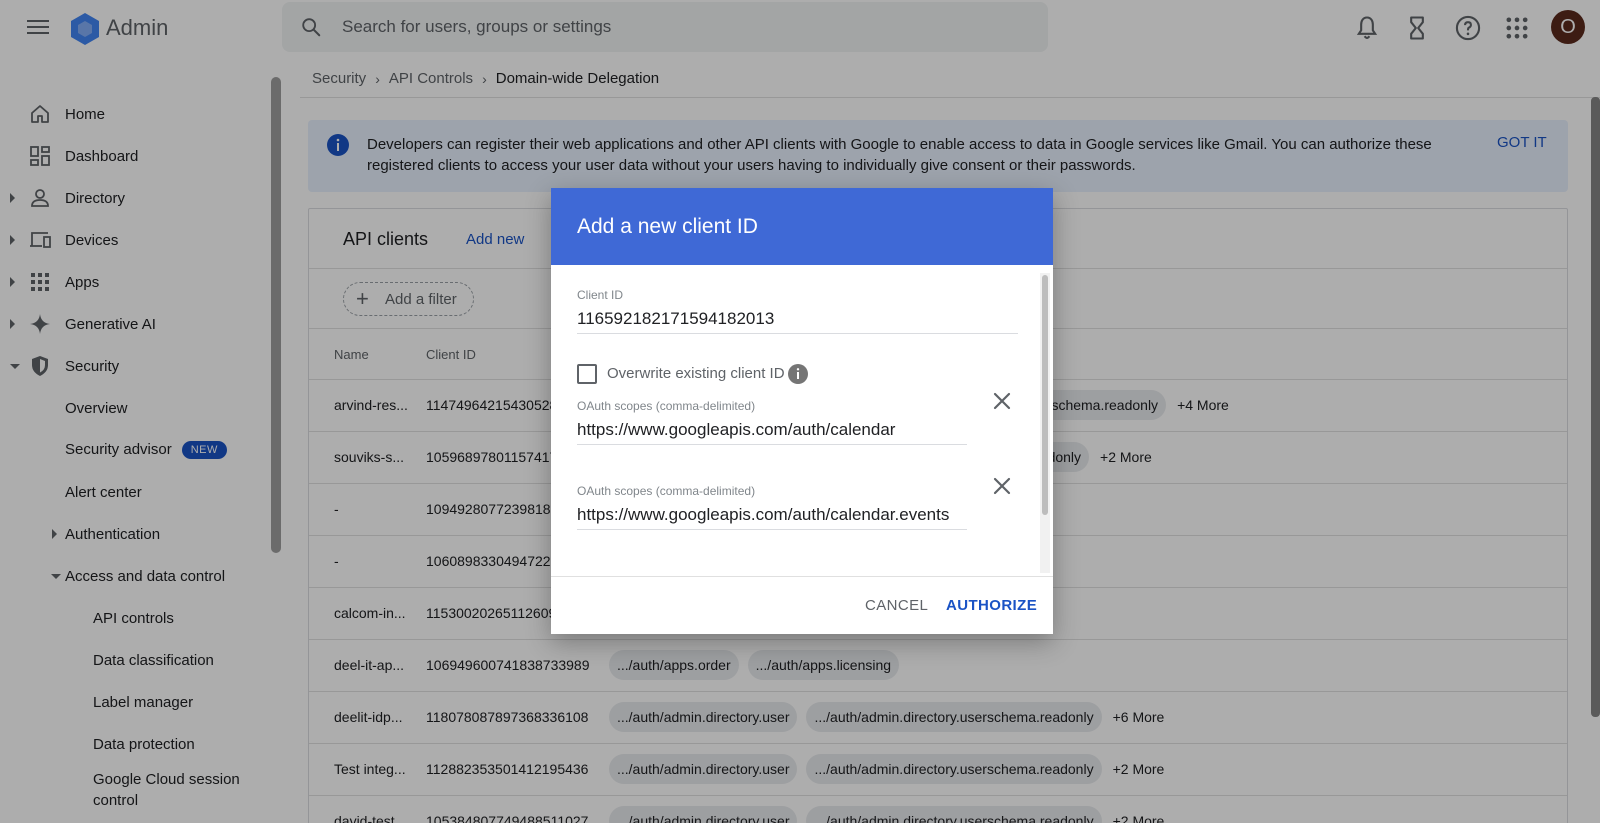  I want to click on overwrite-label: Overwrite existing client ID, so click(696, 373).